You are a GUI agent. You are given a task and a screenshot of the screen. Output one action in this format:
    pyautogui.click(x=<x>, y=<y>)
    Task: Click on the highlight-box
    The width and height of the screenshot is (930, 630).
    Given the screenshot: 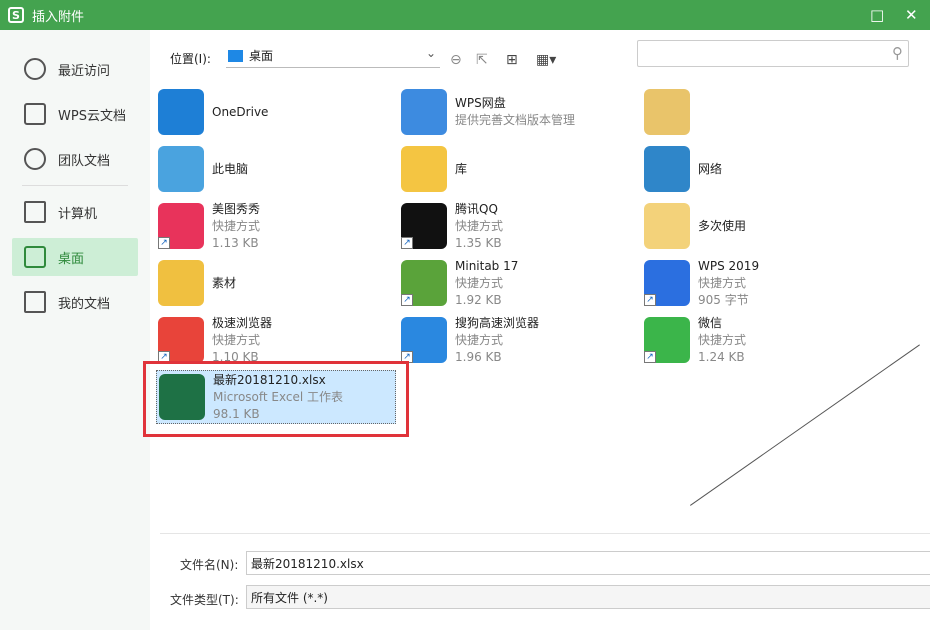 What is the action you would take?
    pyautogui.click(x=276, y=399)
    